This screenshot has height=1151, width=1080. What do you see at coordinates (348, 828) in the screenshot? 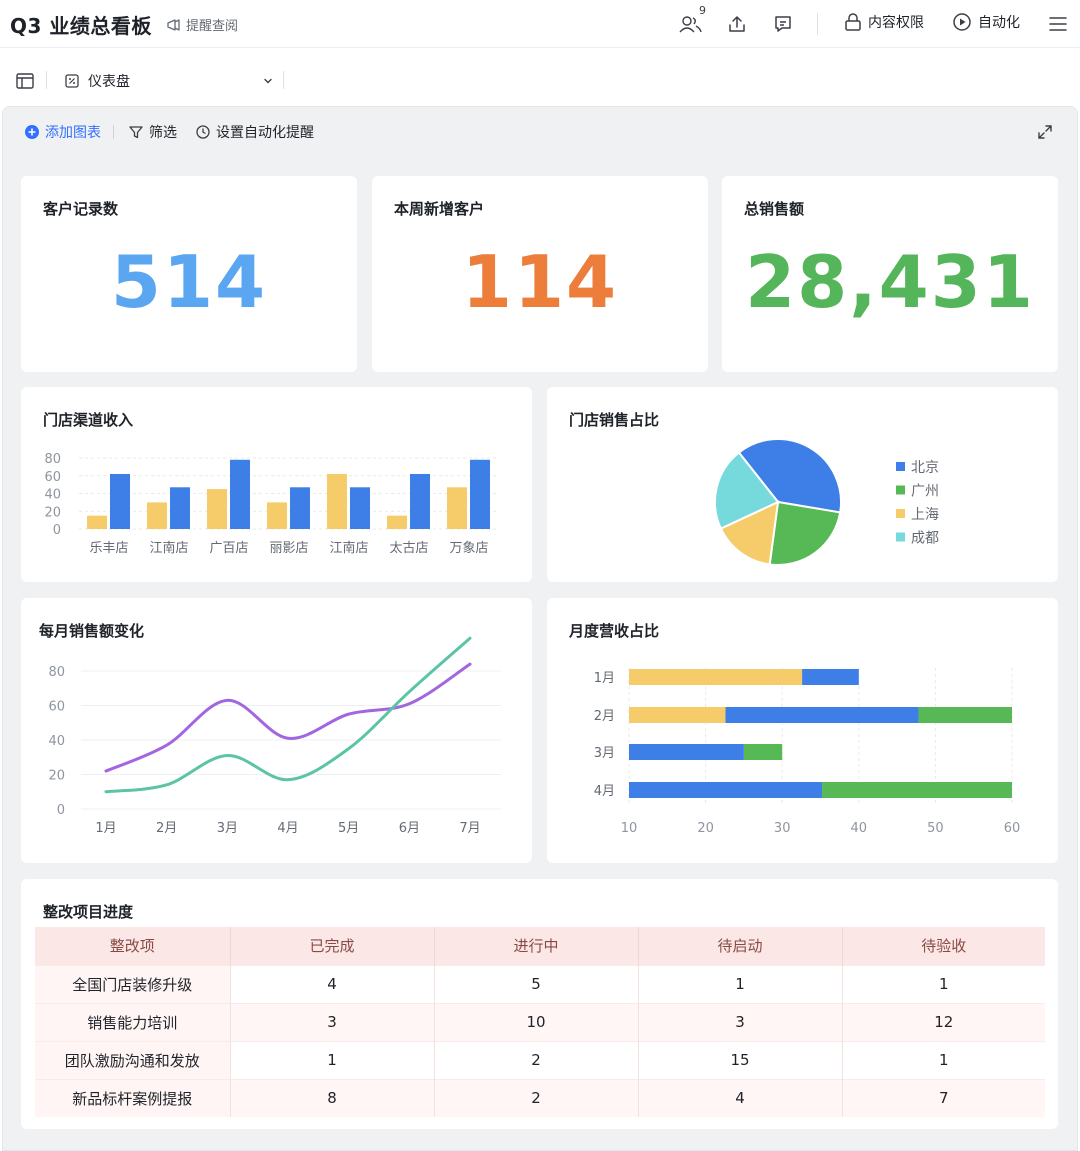
I see `x-tick-label: 5月` at bounding box center [348, 828].